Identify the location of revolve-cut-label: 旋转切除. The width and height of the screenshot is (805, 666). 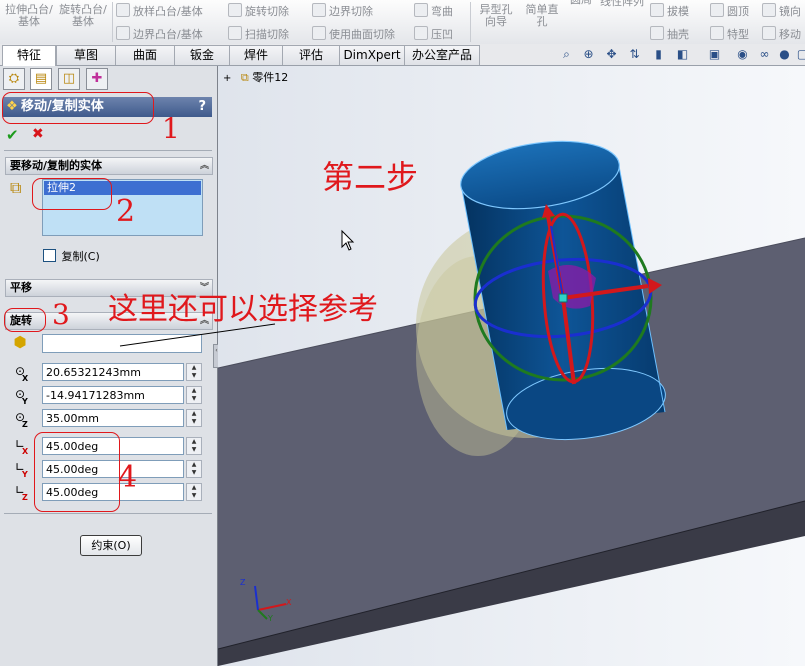
(267, 11).